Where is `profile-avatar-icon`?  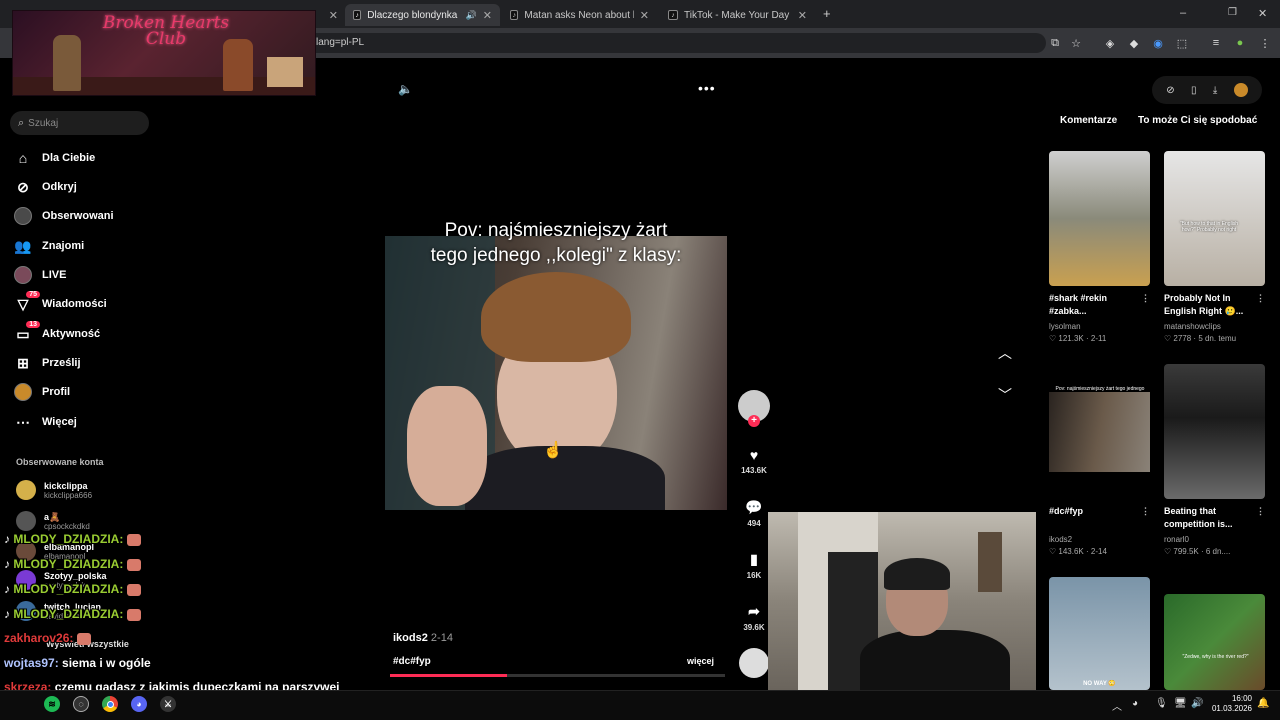 profile-avatar-icon is located at coordinates (1240, 90).